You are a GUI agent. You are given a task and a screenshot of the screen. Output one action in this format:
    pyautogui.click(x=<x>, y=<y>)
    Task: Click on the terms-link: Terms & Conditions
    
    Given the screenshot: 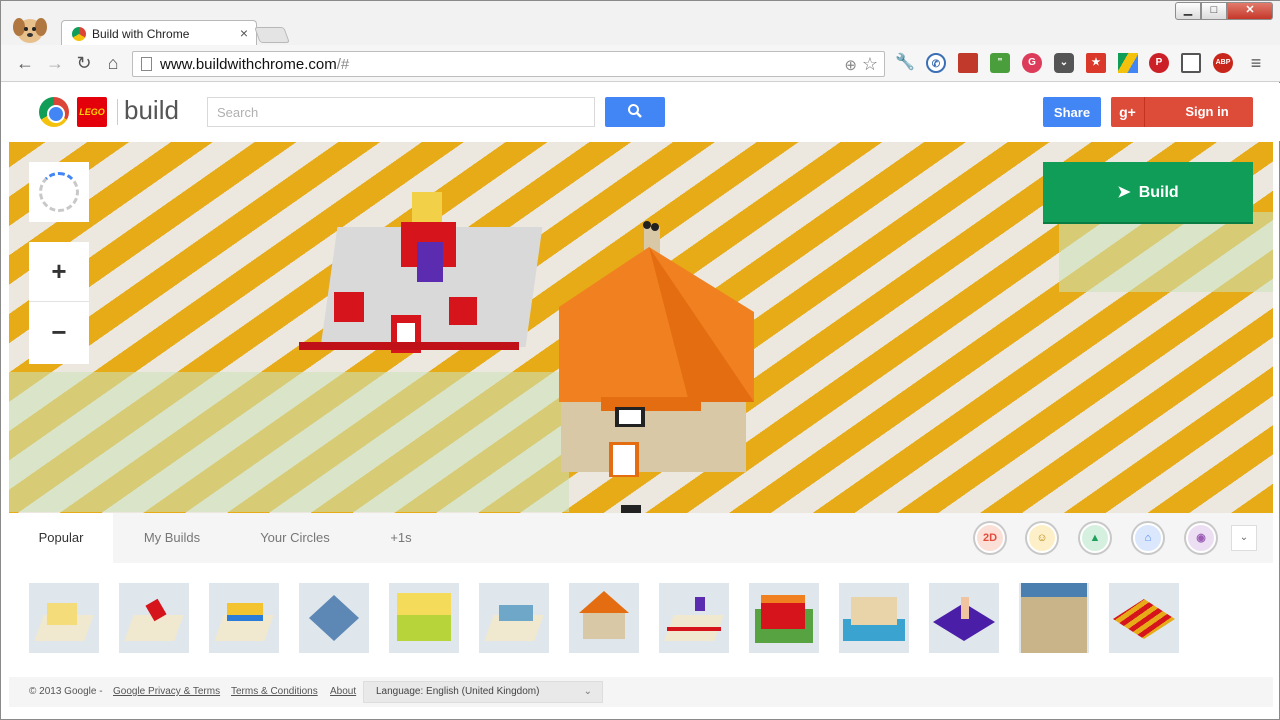 What is the action you would take?
    pyautogui.click(x=274, y=691)
    